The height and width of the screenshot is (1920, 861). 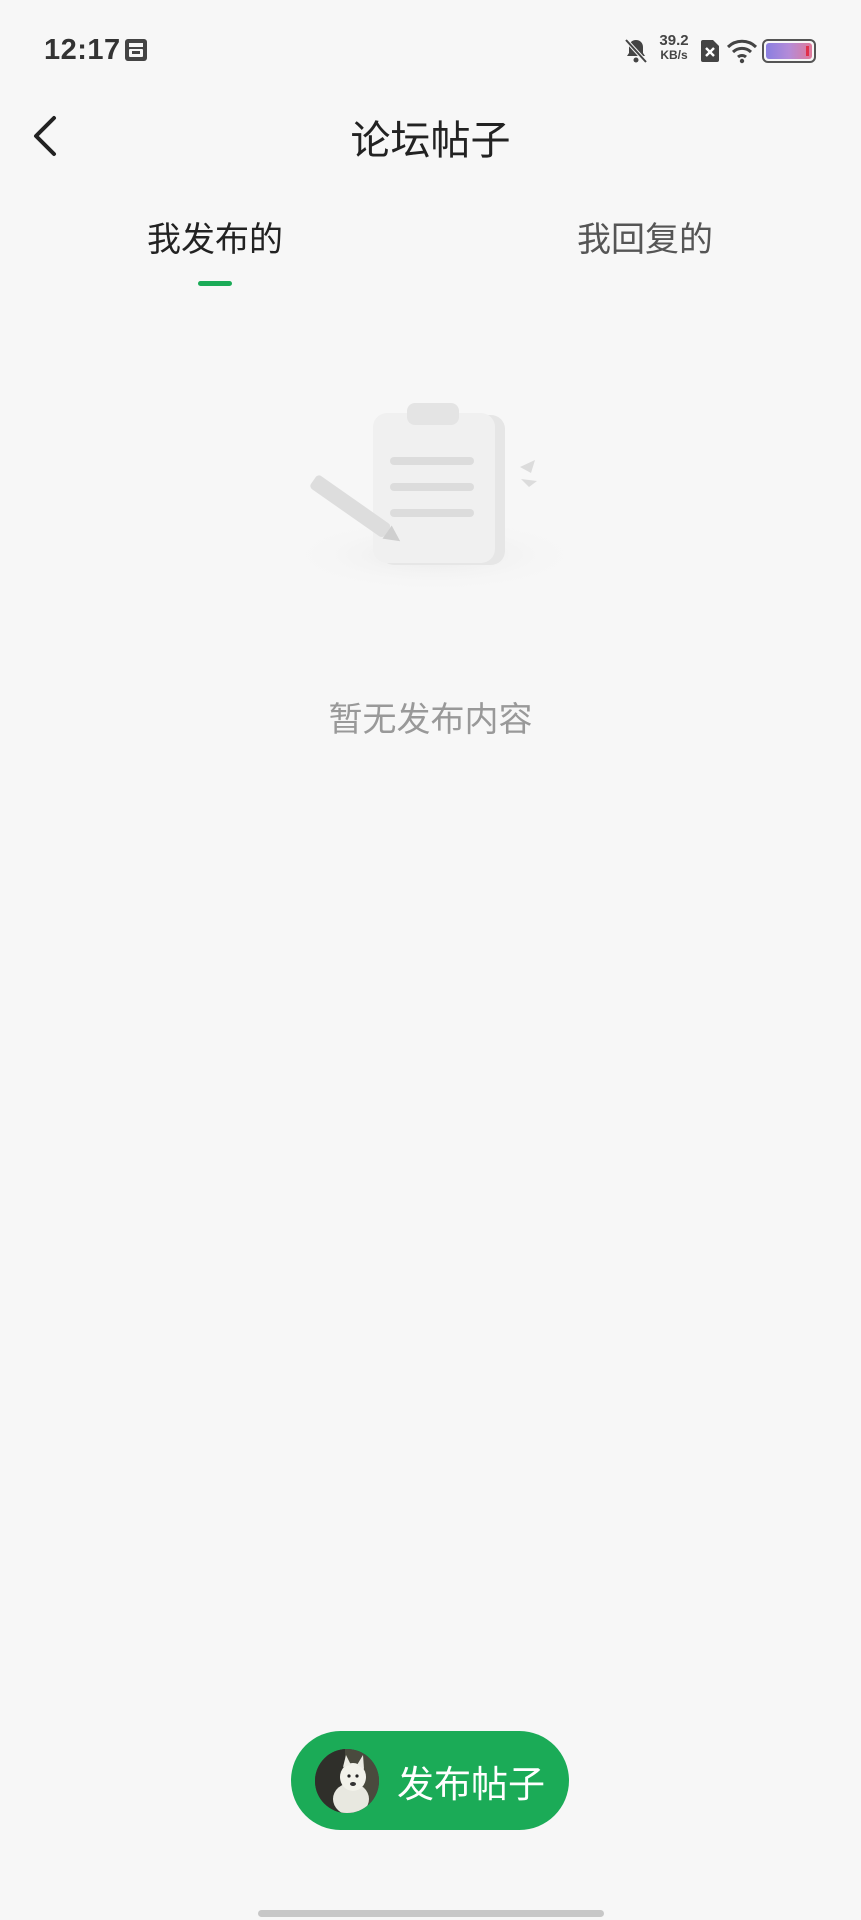 I want to click on battery-icon, so click(x=789, y=51).